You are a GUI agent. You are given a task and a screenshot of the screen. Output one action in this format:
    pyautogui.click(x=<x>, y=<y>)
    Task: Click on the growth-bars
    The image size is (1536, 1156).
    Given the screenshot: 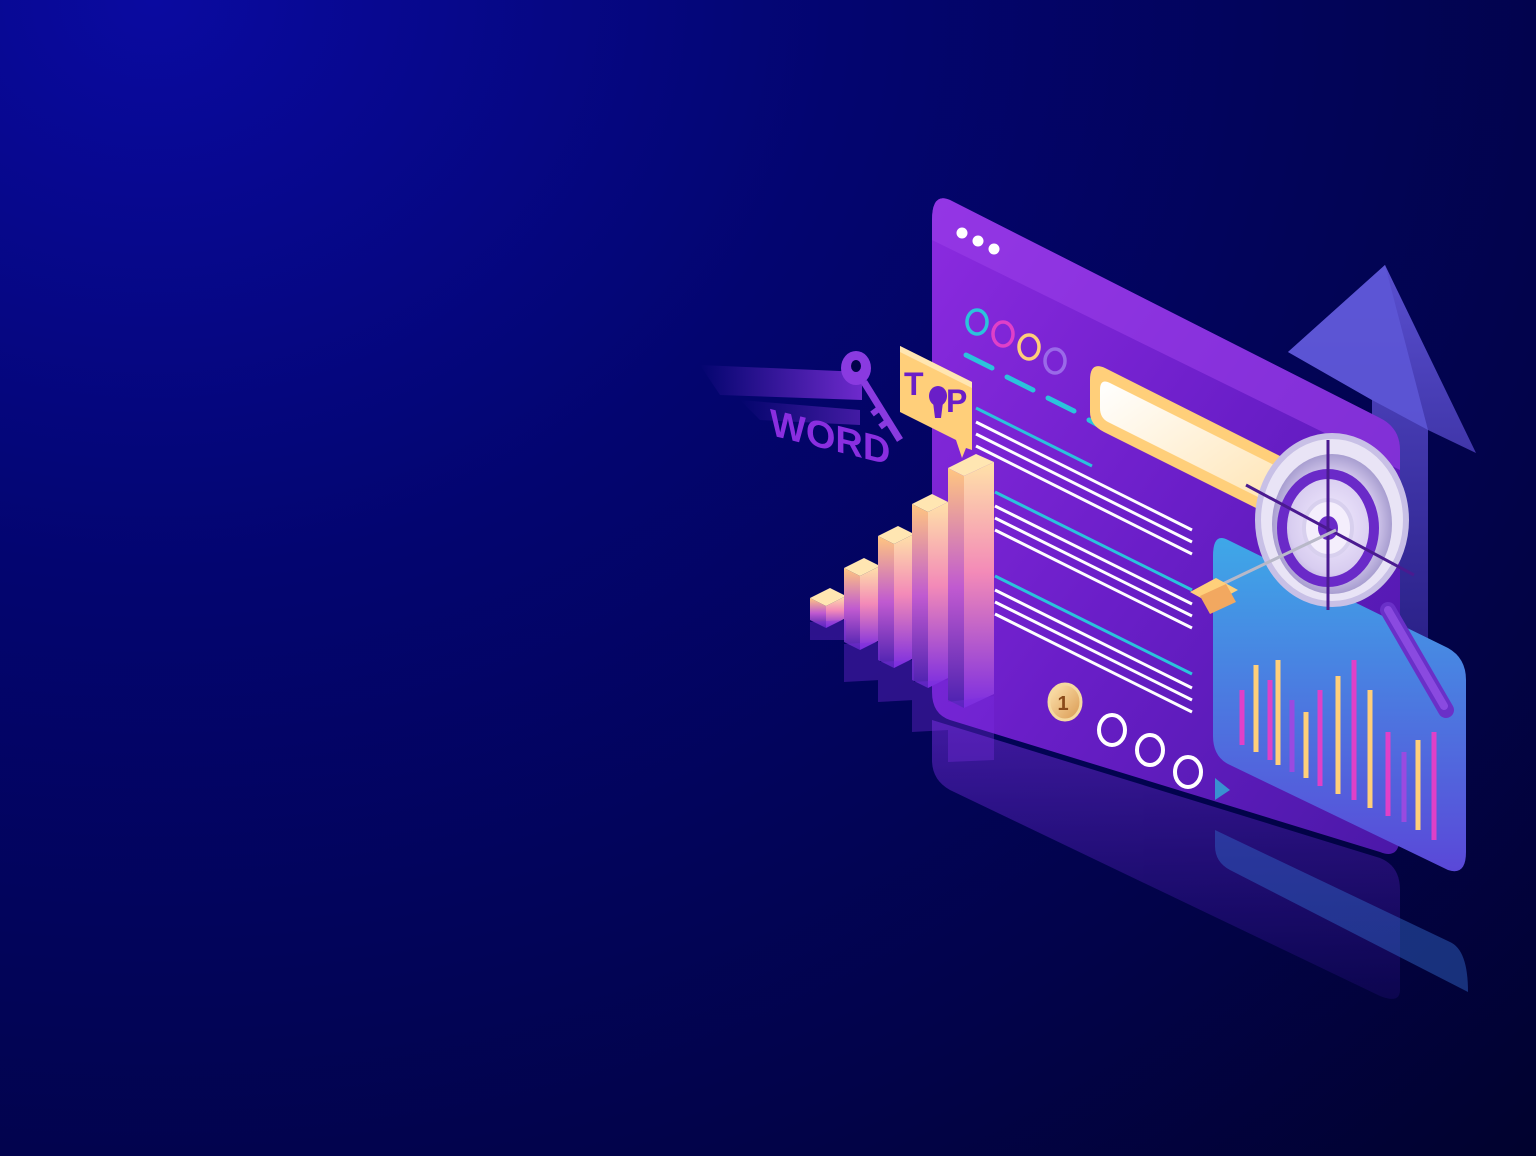 What is the action you would take?
    pyautogui.click(x=902, y=608)
    